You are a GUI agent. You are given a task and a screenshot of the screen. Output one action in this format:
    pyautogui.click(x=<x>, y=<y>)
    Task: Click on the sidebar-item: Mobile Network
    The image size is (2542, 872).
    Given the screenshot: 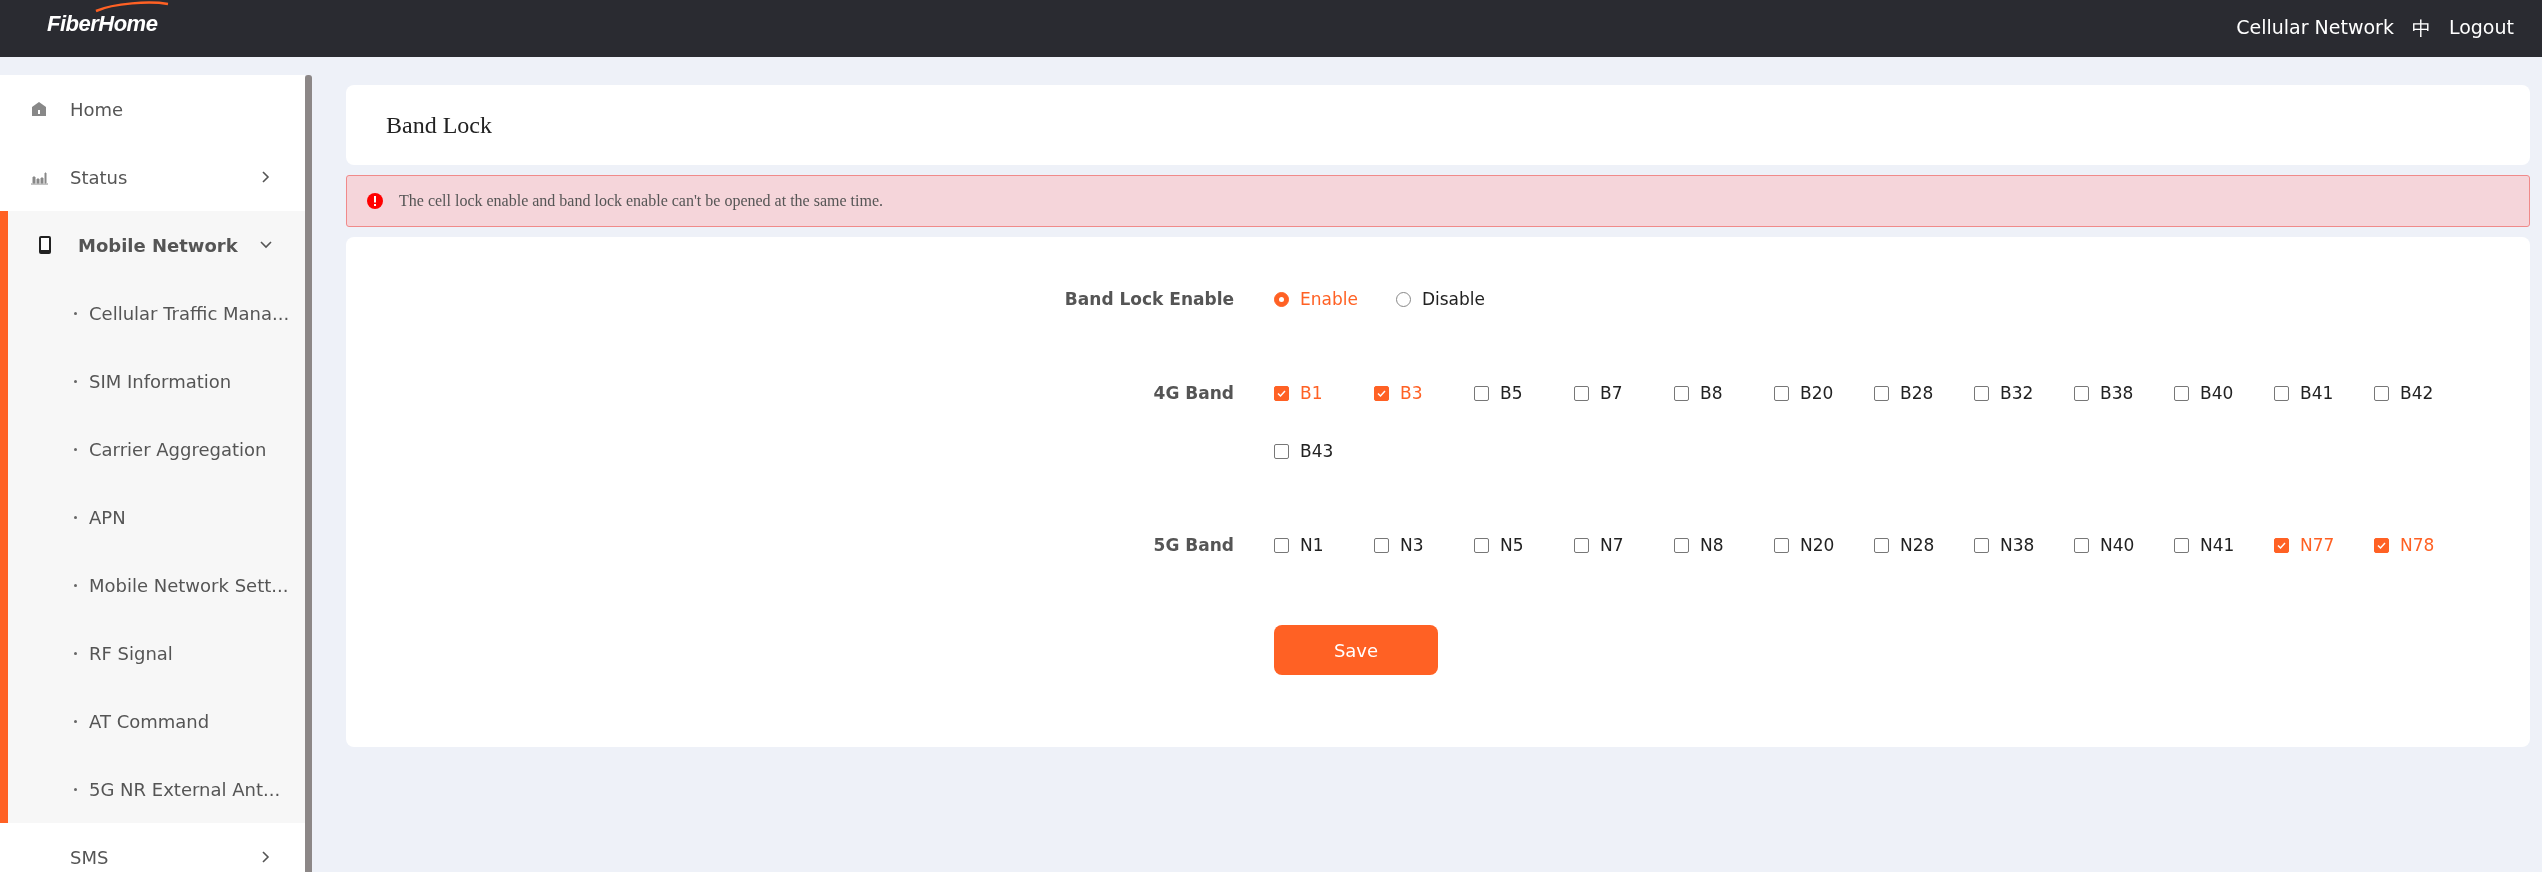 What is the action you would take?
    pyautogui.click(x=156, y=245)
    